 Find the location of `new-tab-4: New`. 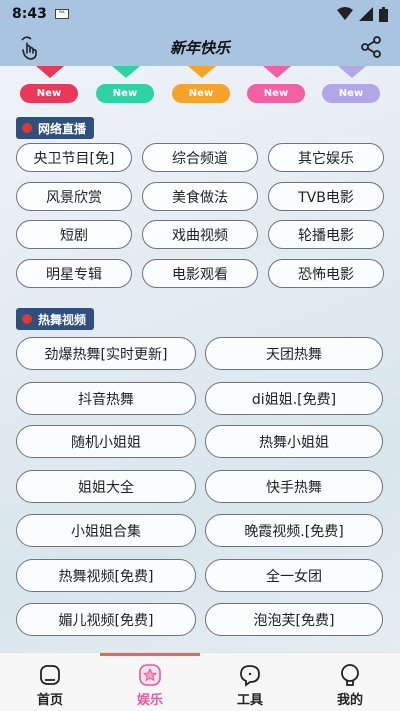

new-tab-4: New is located at coordinates (277, 86).